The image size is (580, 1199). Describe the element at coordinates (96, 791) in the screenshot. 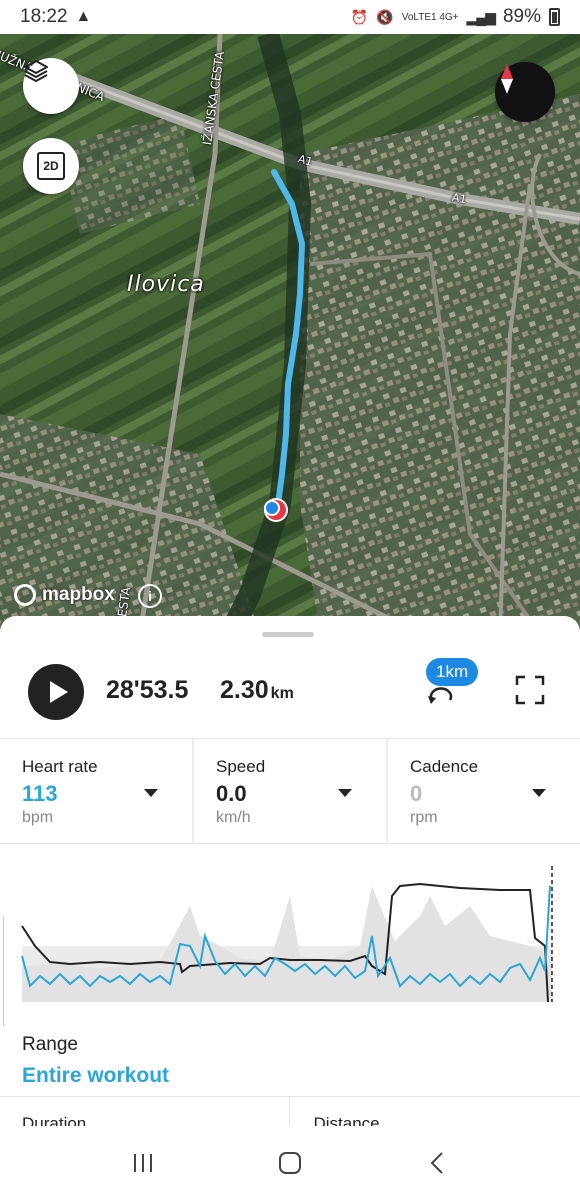

I see `metric-heart-rate: Heart rate 113 bpm` at that location.